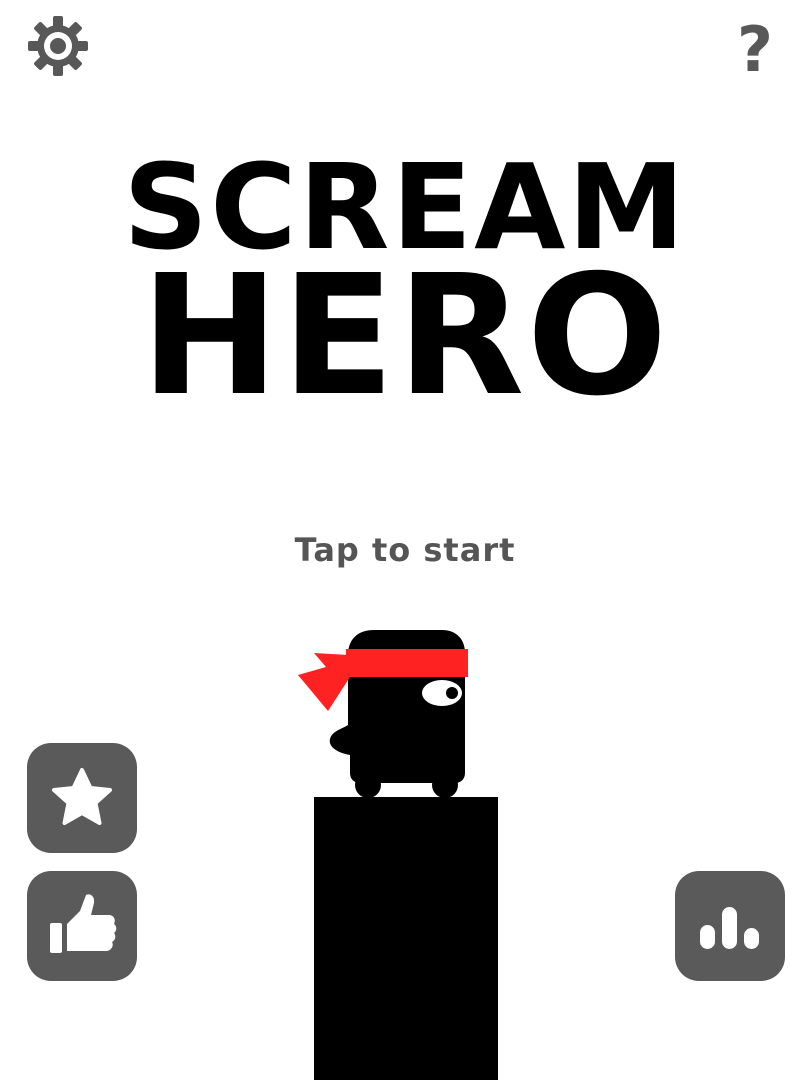 The width and height of the screenshot is (810, 1080). What do you see at coordinates (452, 693) in the screenshot?
I see `hero-pupil` at bounding box center [452, 693].